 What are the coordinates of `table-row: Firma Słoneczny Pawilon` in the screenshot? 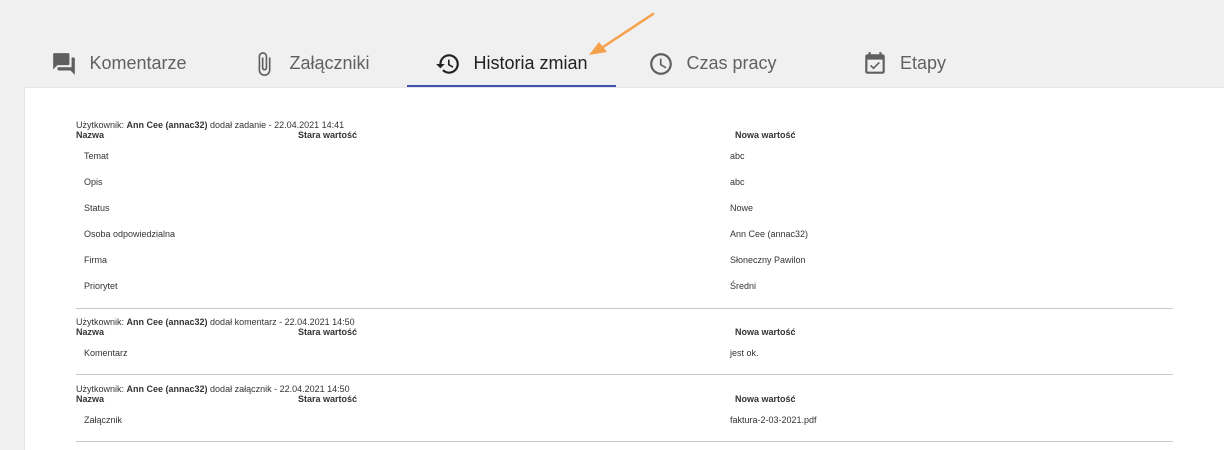 It's located at (624, 262).